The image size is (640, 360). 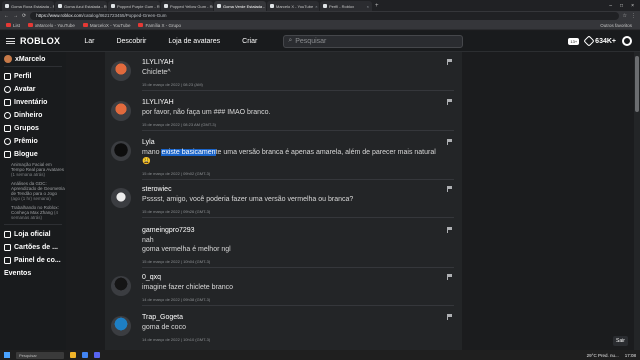 What do you see at coordinates (51, 25) in the screenshot?
I see `bookmark-item: xMarcelo - YouTube` at bounding box center [51, 25].